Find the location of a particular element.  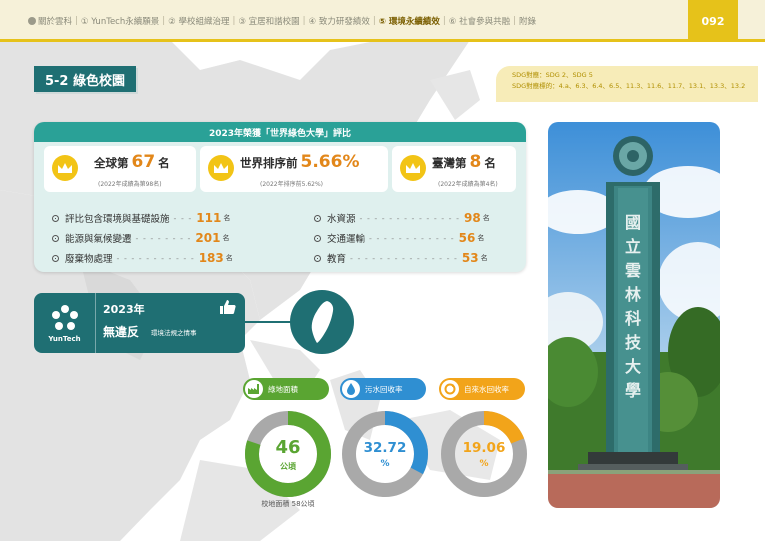

sewage-recycle-pill: 污水回收率 is located at coordinates (383, 389).